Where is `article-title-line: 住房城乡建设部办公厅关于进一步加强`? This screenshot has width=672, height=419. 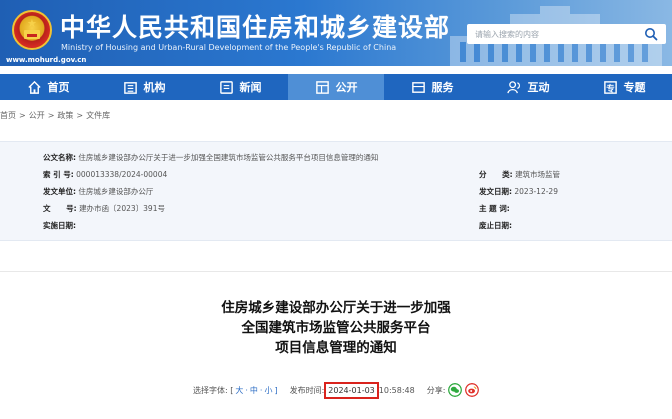
article-title-line: 住房城乡建设部办公厅关于进一步加强 is located at coordinates (336, 308).